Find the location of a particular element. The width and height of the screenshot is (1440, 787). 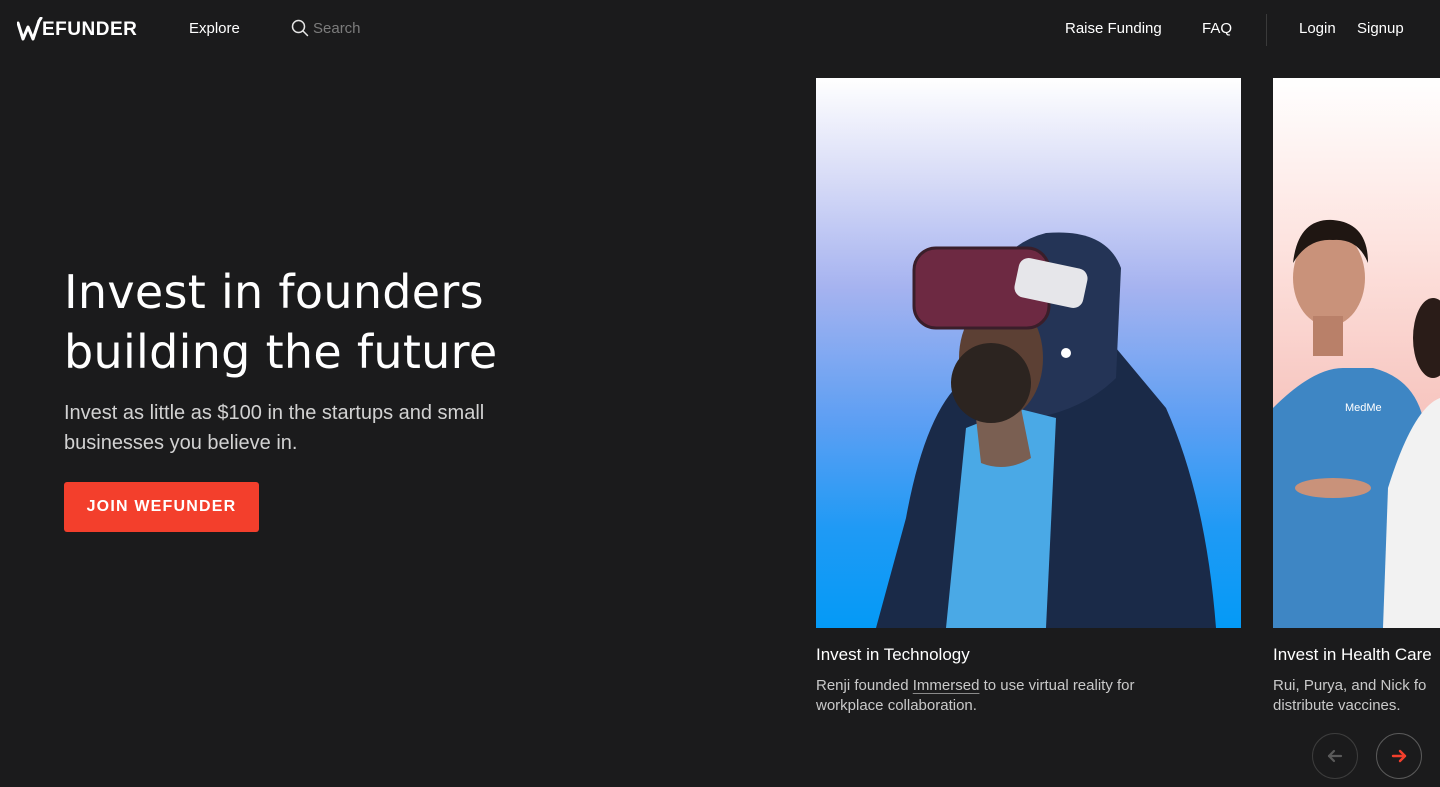

hero-title: Invest in founders building the future is located at coordinates (344, 322).